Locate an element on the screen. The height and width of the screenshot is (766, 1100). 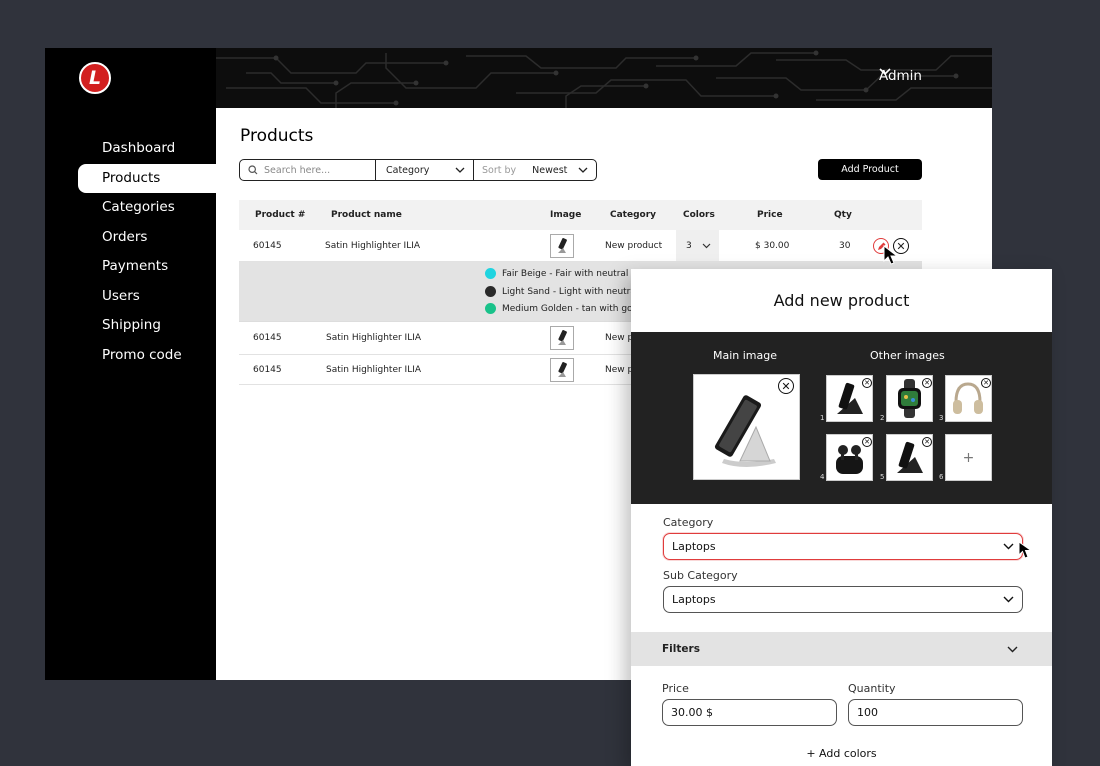
sort-label: Sort by is located at coordinates (499, 170).